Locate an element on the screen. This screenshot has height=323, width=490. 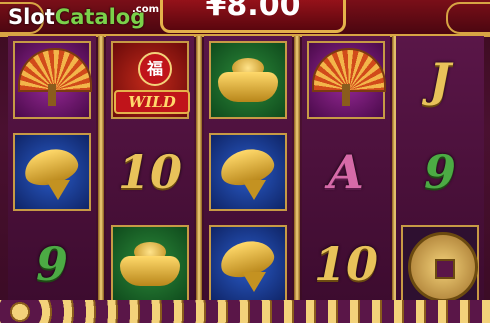
logo-slot-text: Slot is located at coordinates (31, 17).